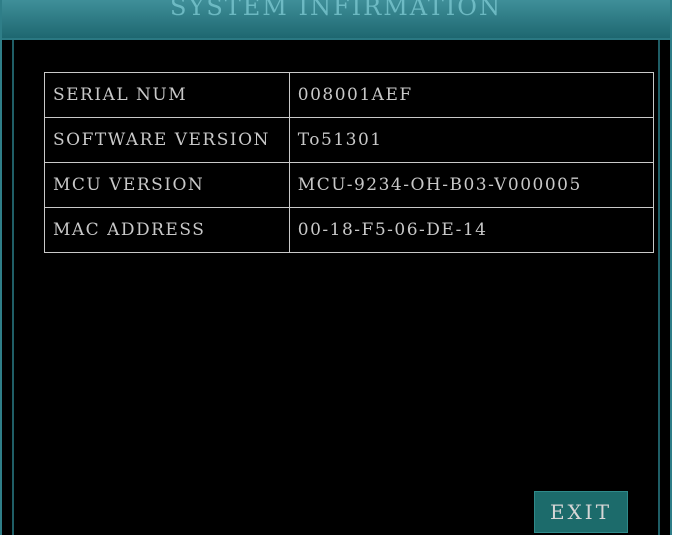 This screenshot has height=535, width=674. I want to click on table-row: SOFTWARE VERSION To51301, so click(349, 140).